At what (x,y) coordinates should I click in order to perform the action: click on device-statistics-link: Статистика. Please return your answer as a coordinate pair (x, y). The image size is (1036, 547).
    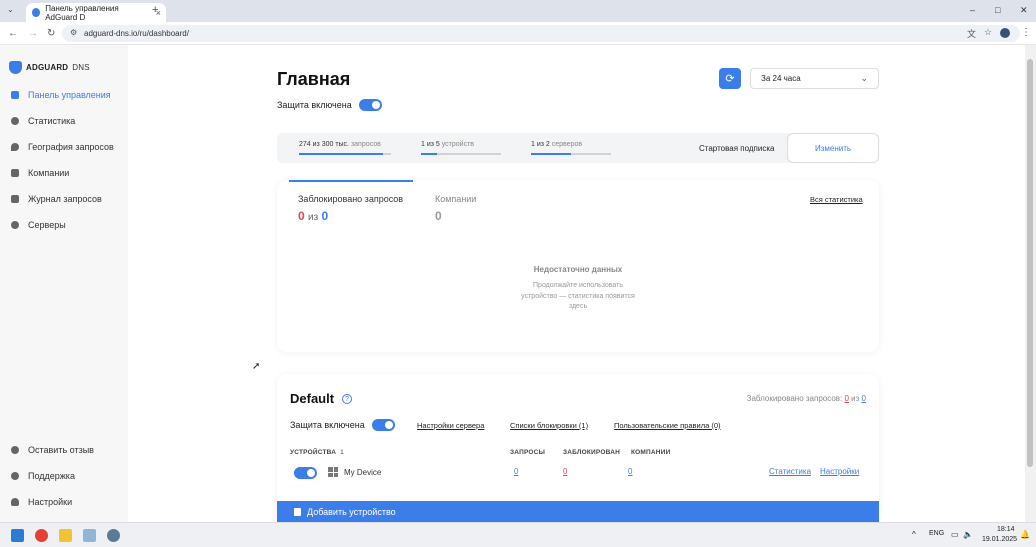
    Looking at the image, I should click on (790, 471).